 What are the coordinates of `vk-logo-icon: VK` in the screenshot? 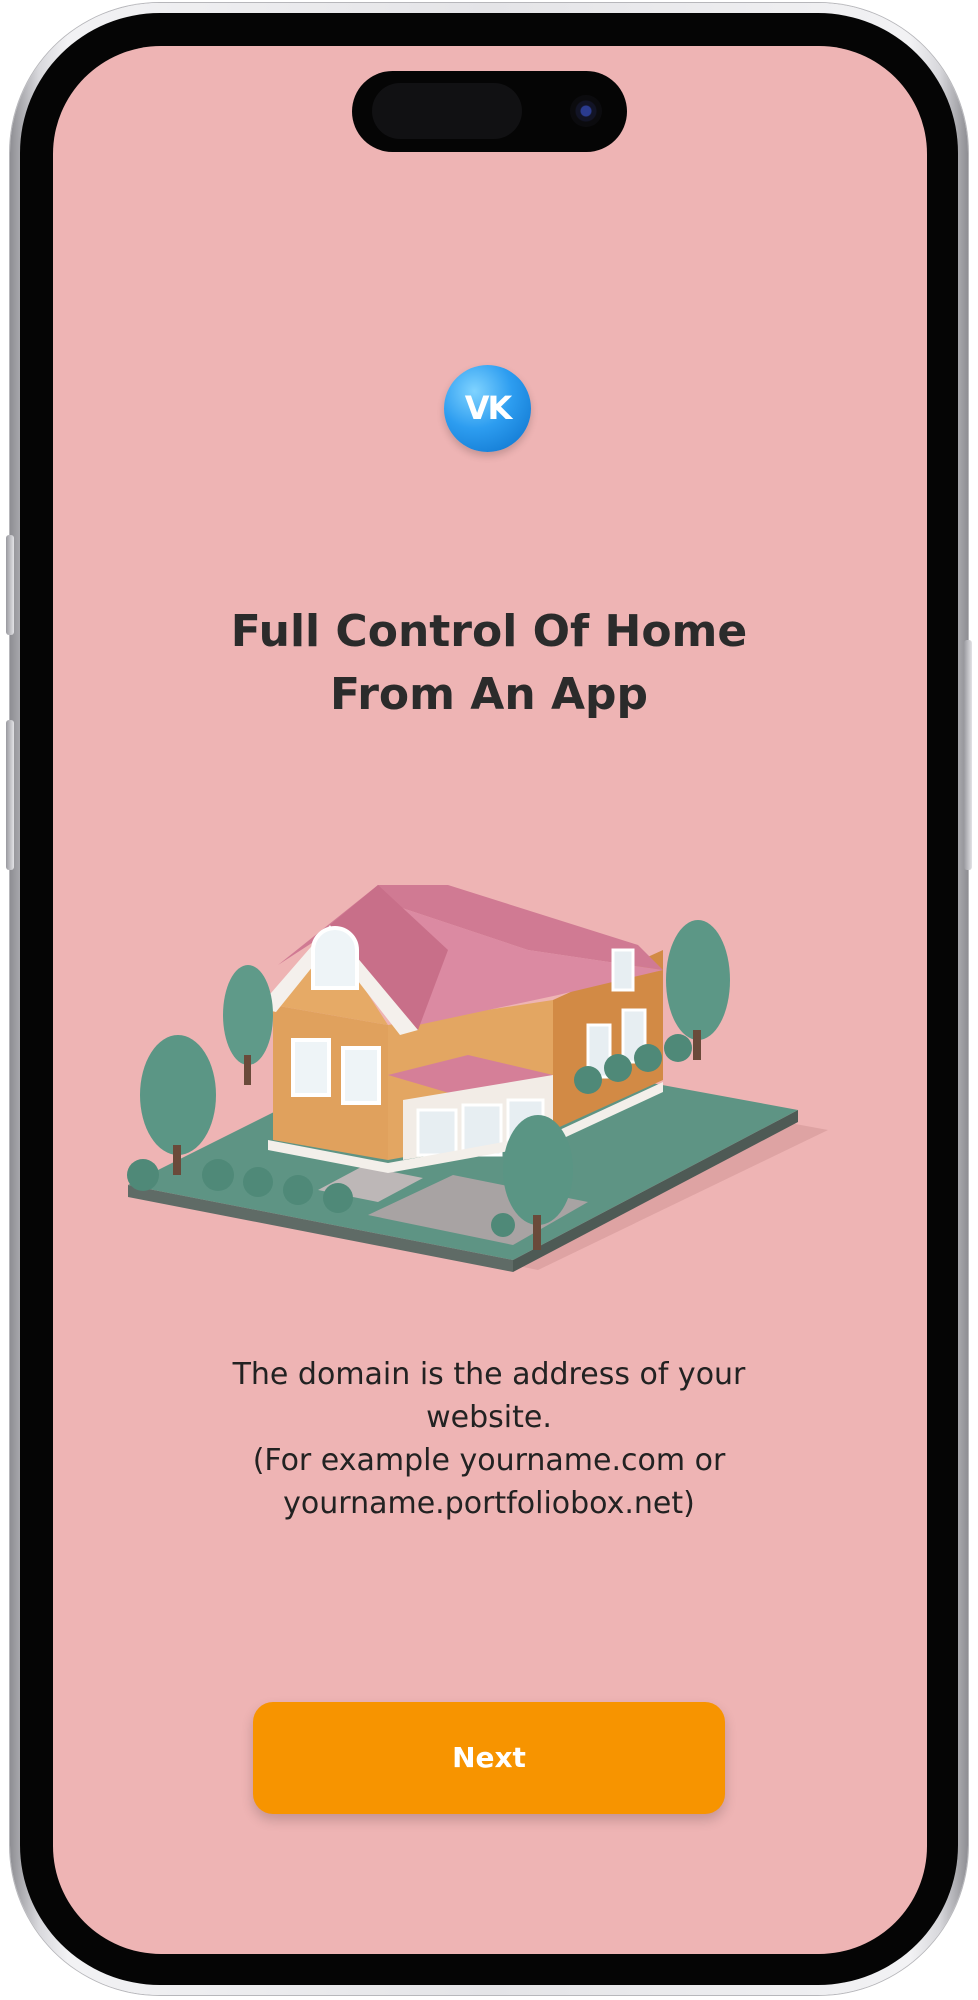 It's located at (487, 408).